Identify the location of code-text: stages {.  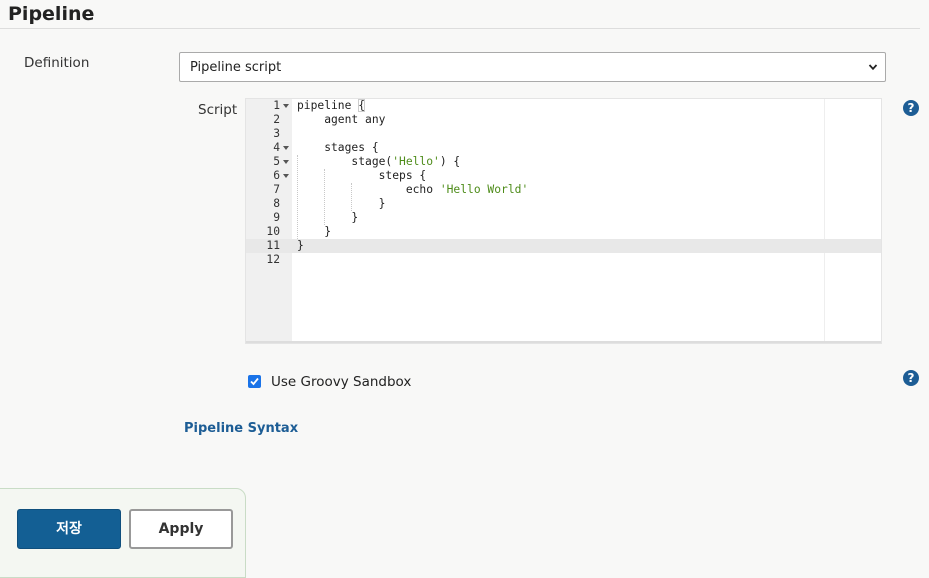
(338, 147).